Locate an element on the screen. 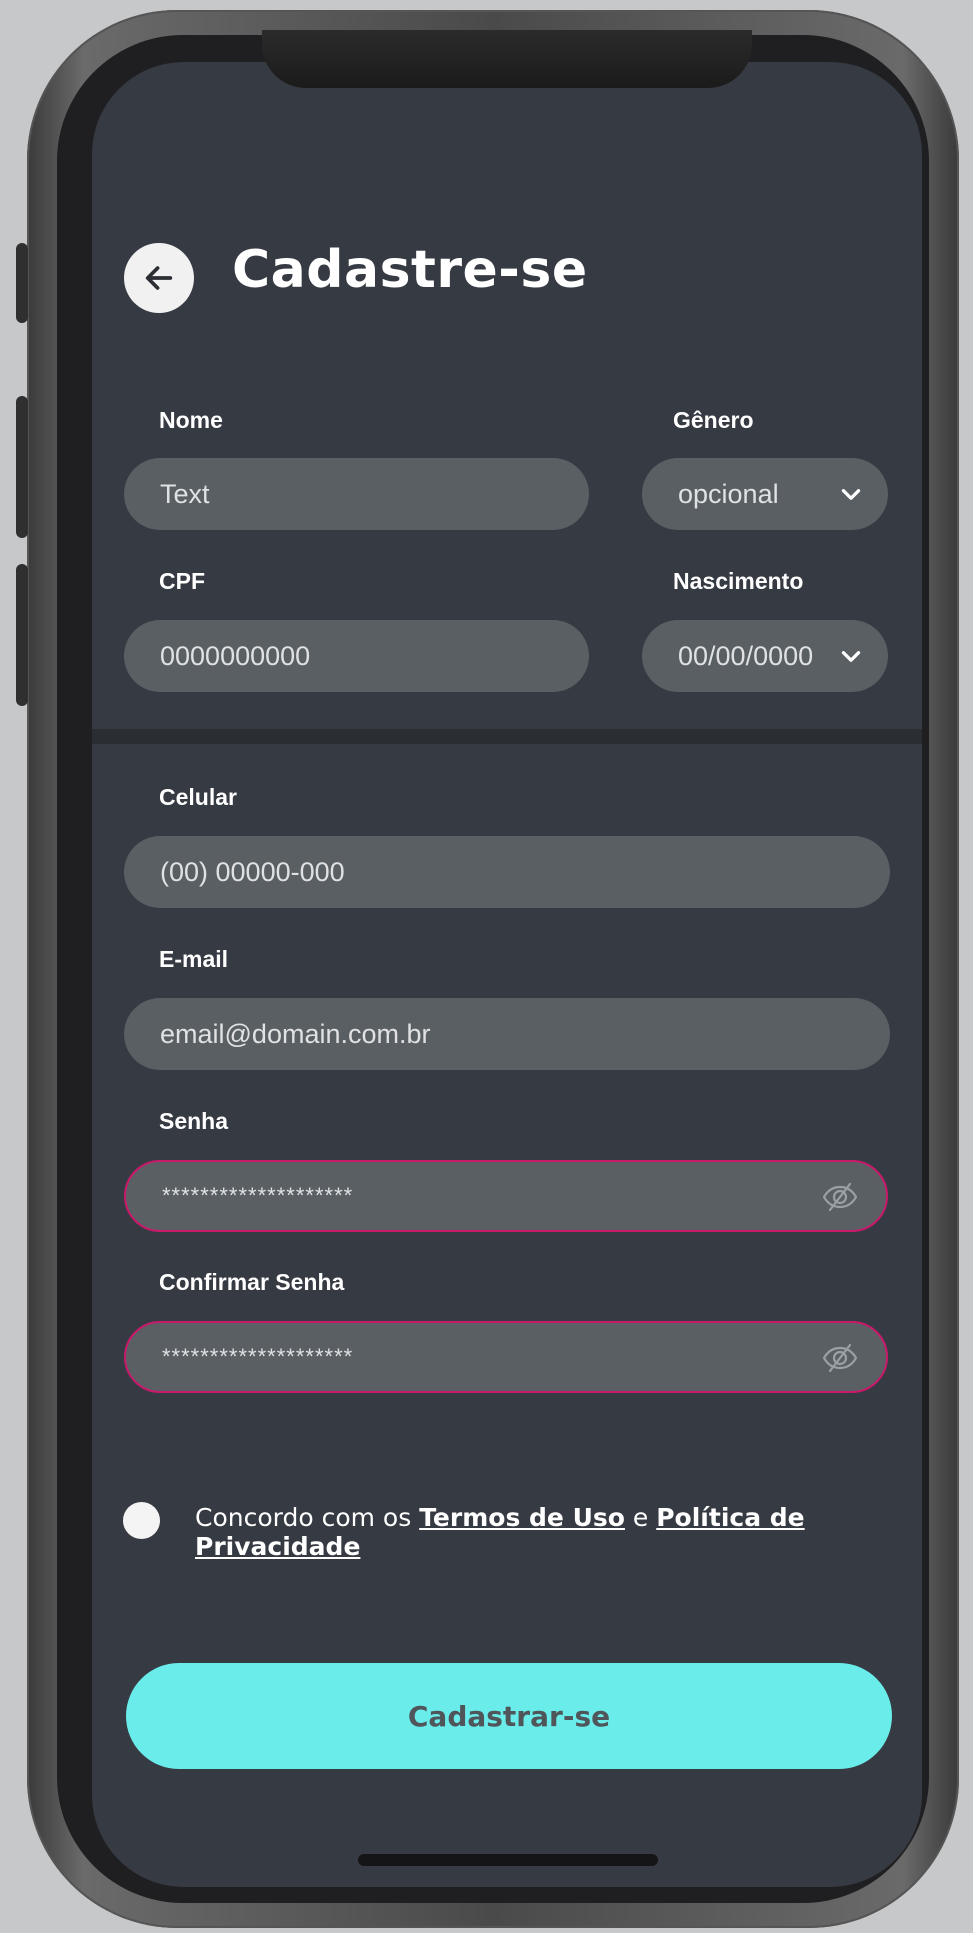 Image resolution: width=973 pixels, height=1933 pixels. terms-joiner: e is located at coordinates (640, 1517).